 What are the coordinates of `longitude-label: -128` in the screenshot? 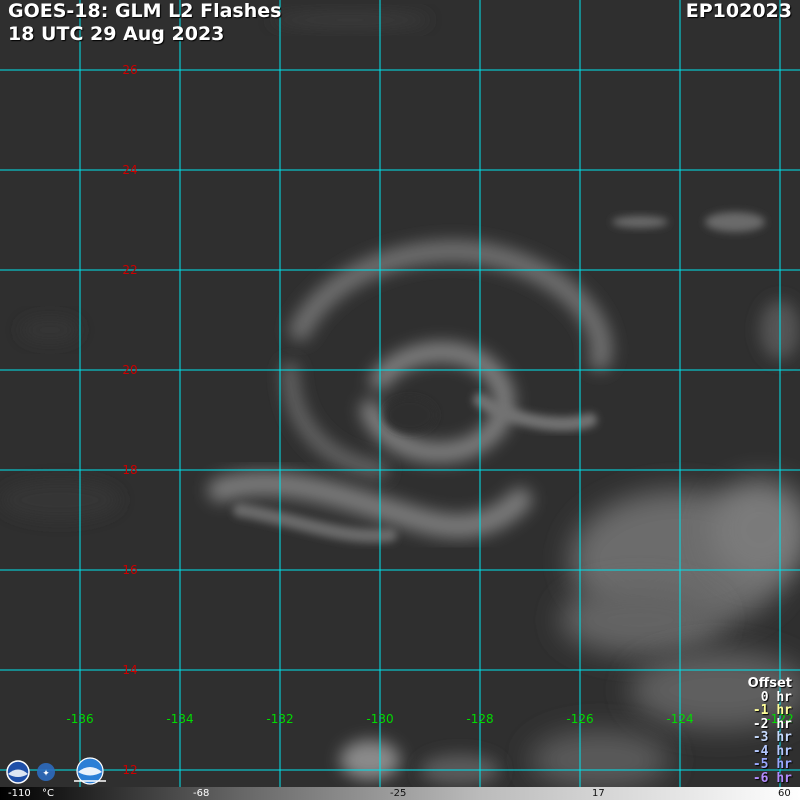 It's located at (479, 719).